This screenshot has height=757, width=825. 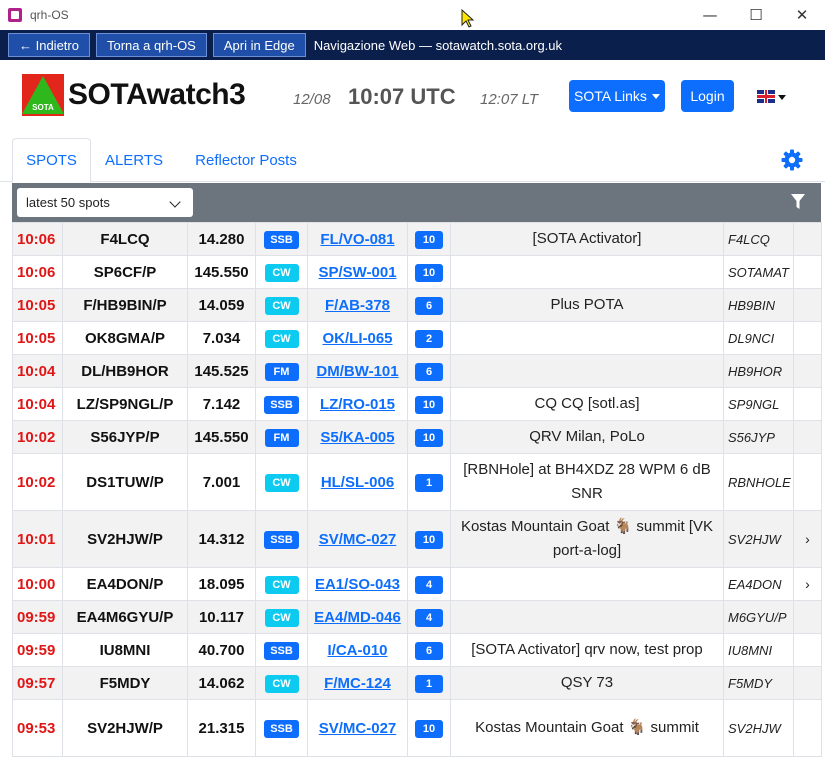 What do you see at coordinates (792, 160) in the screenshot?
I see `gear-icon` at bounding box center [792, 160].